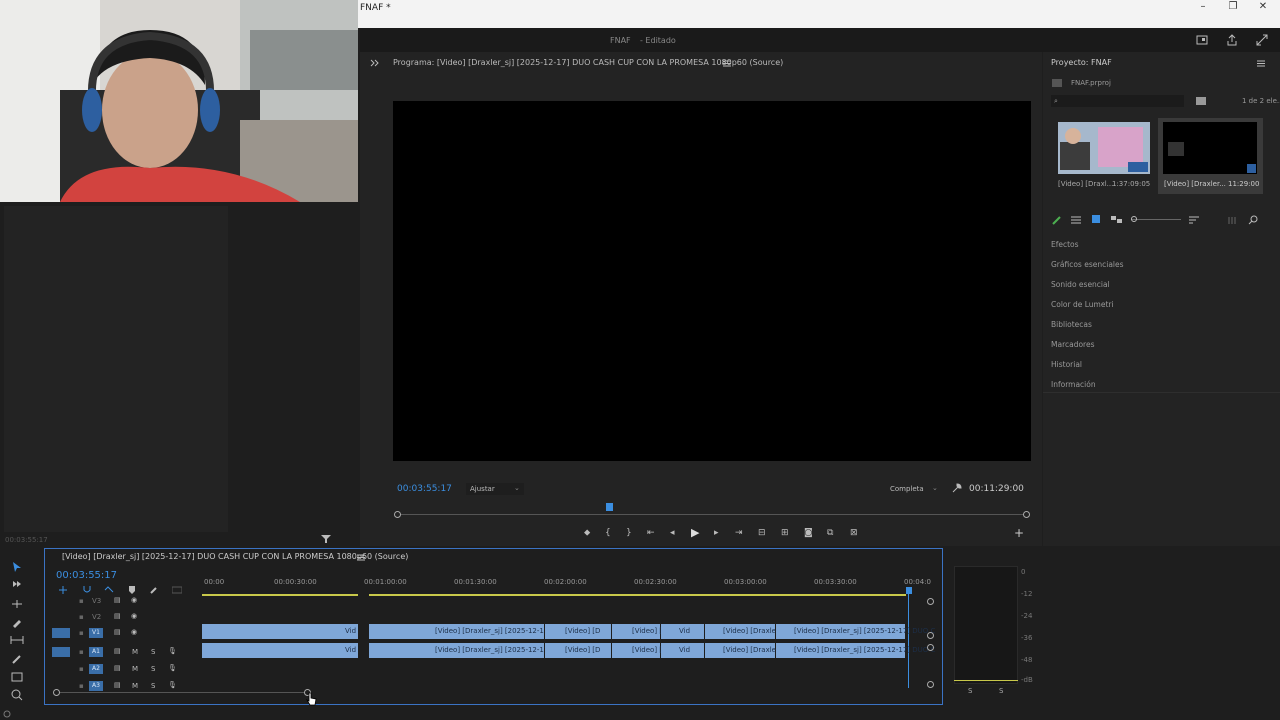 This screenshot has width=1280, height=720. Describe the element at coordinates (1019, 533) in the screenshot. I see `add-button-icon: +` at that location.